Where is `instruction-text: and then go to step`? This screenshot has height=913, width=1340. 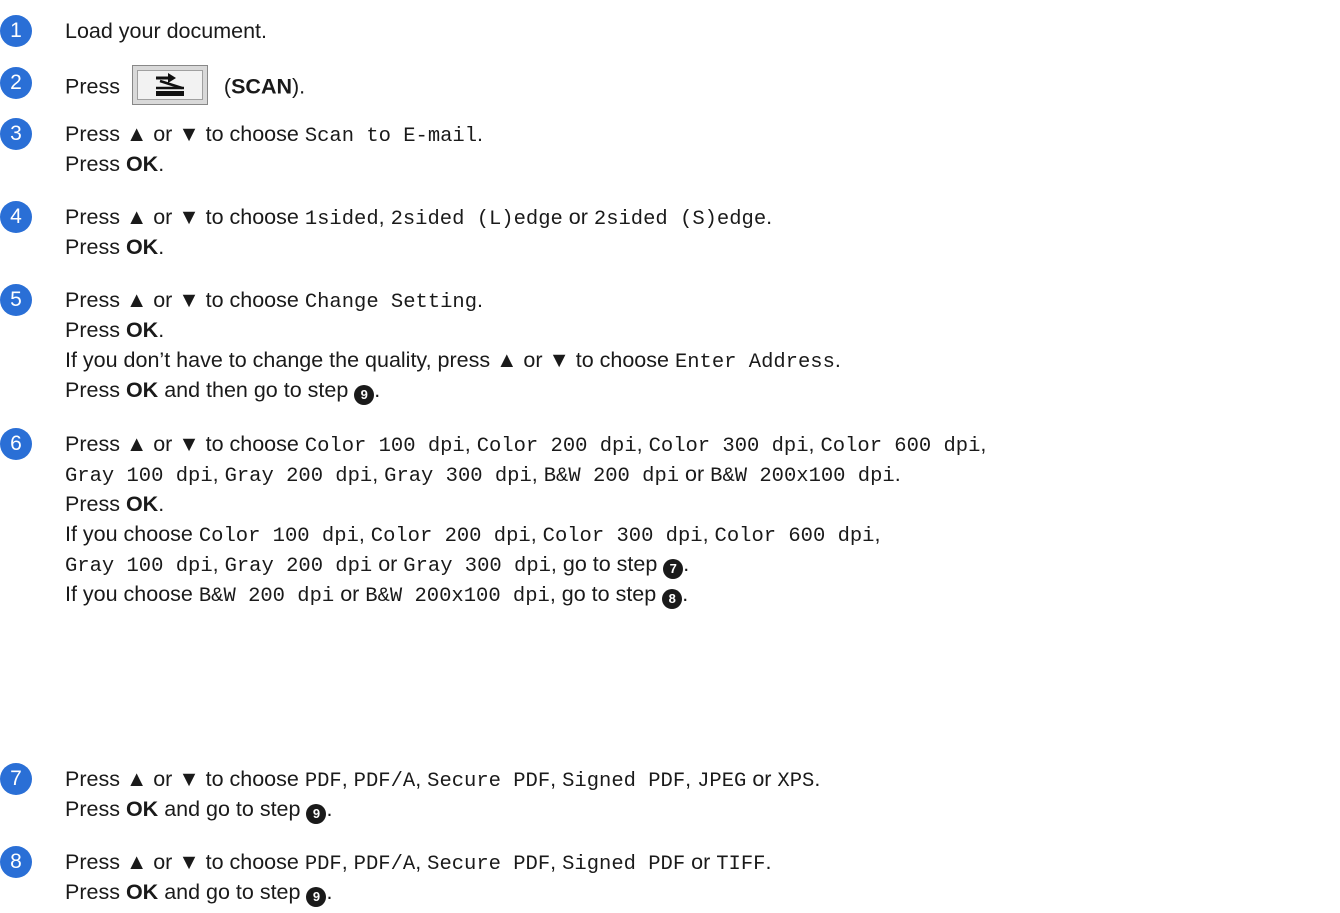
instruction-text: and then go to step is located at coordinates (256, 390).